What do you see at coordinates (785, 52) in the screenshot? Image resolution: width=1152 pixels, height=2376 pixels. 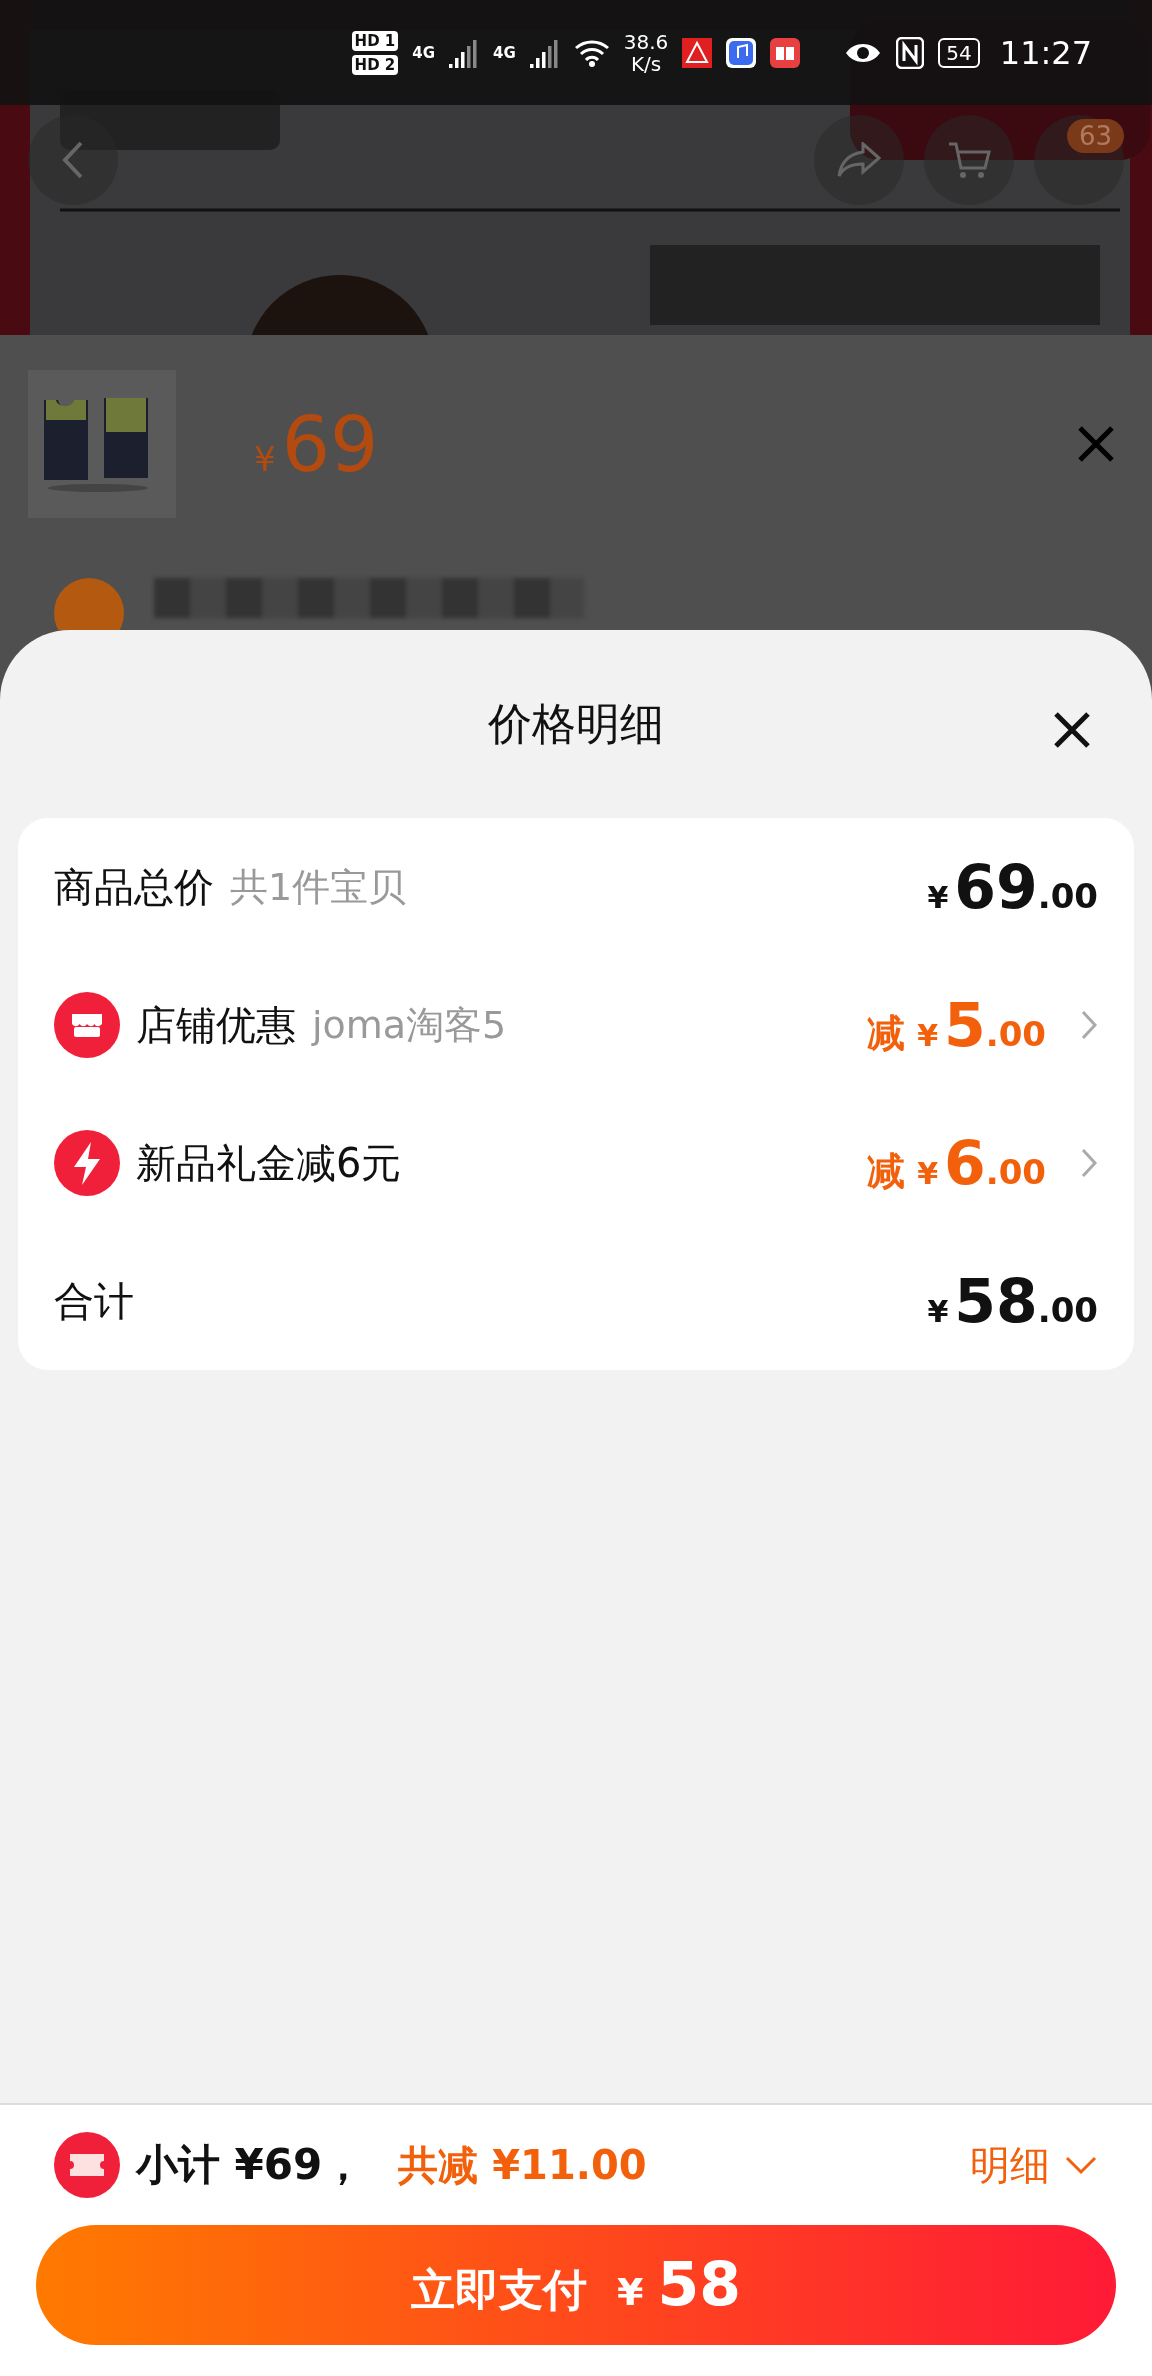 I see `book-app-icon` at bounding box center [785, 52].